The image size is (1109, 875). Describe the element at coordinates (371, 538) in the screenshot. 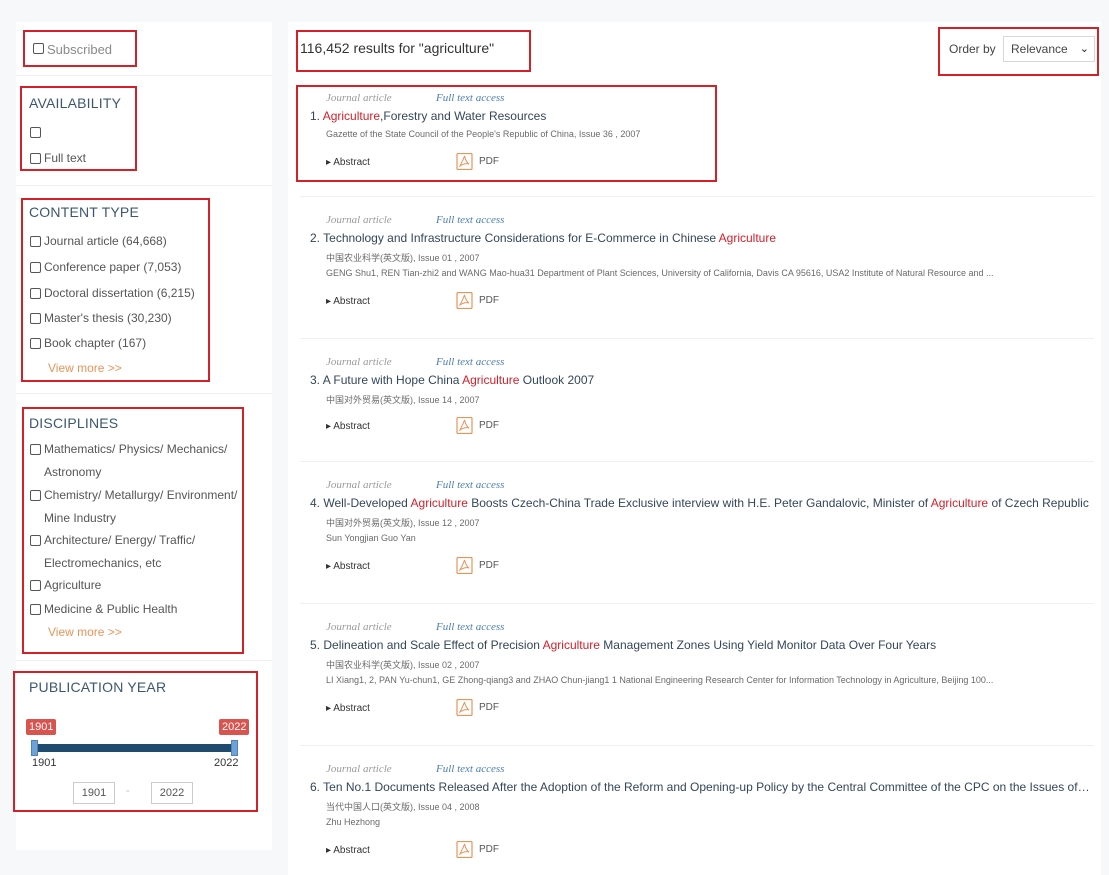

I see `result-authors: Sun Yongjian Guo Yan` at that location.